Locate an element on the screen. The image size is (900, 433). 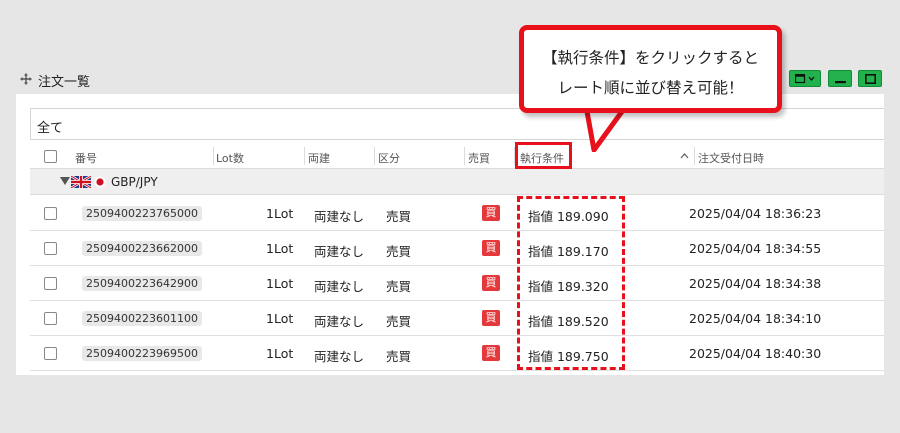
condition-column-highlight is located at coordinates (571, 283).